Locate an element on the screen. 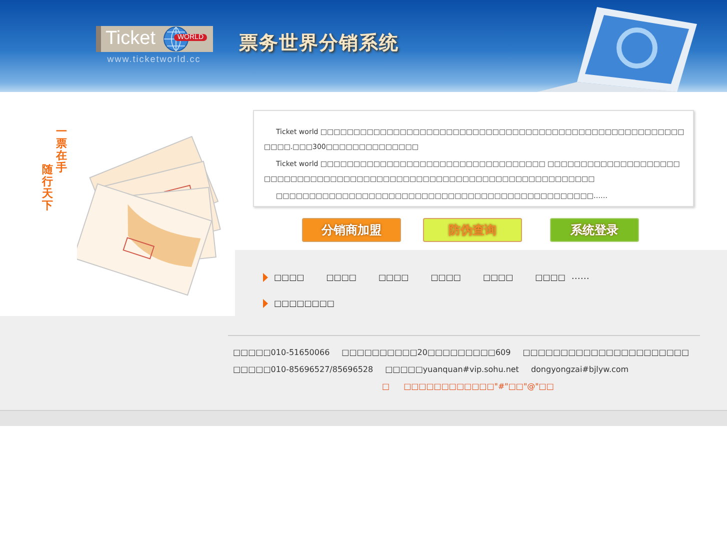 The image size is (727, 545). contact-text: □□□□□010-51650066 is located at coordinates (281, 352).